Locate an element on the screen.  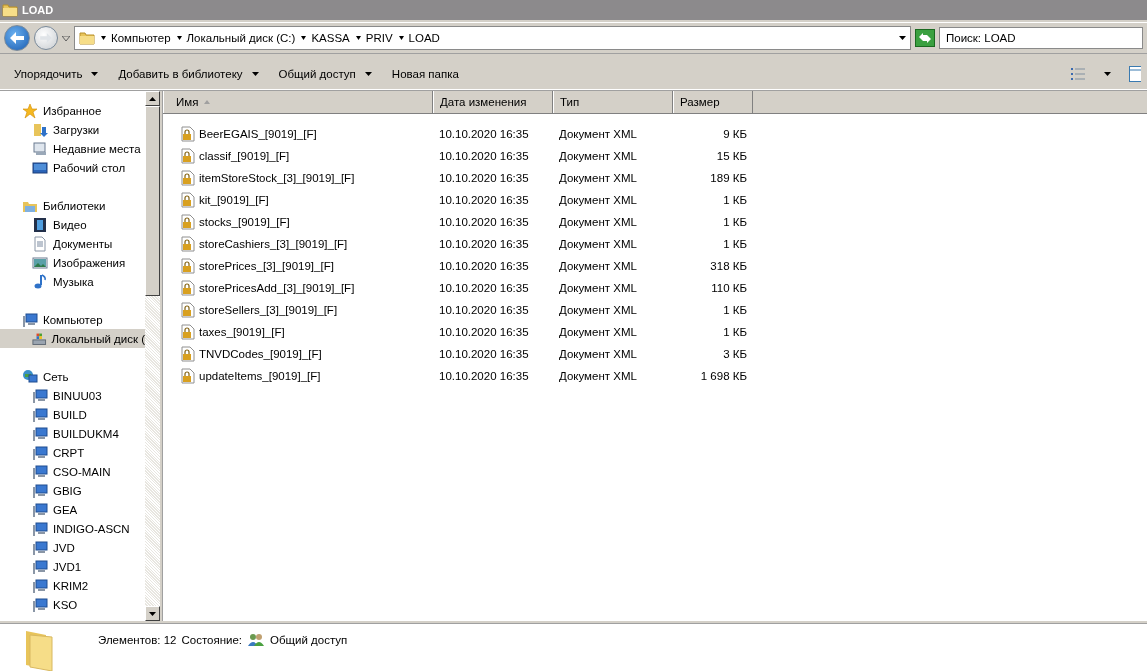
sidebar-group: Сеть is located at coordinates (72, 376).